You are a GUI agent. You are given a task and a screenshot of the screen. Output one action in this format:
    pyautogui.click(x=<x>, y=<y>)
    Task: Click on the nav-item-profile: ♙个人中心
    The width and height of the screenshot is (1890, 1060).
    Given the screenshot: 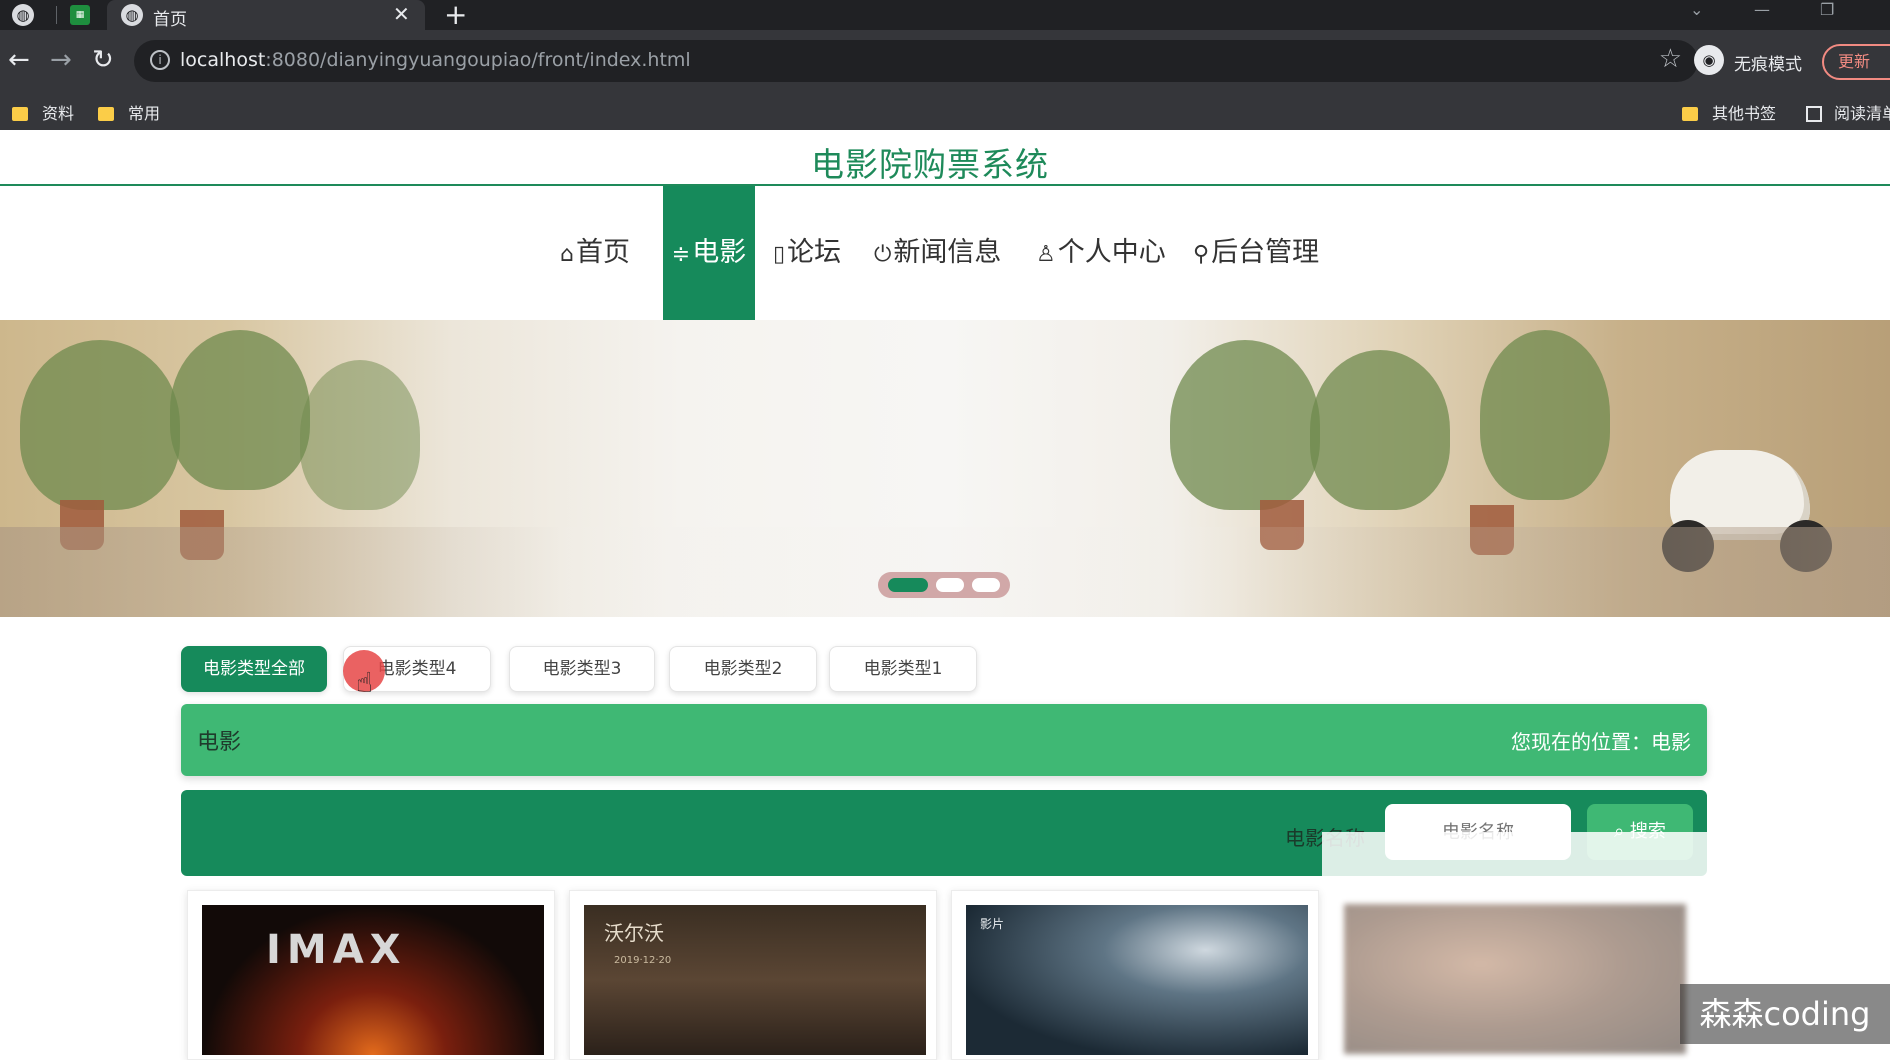 What is the action you would take?
    pyautogui.click(x=1101, y=253)
    